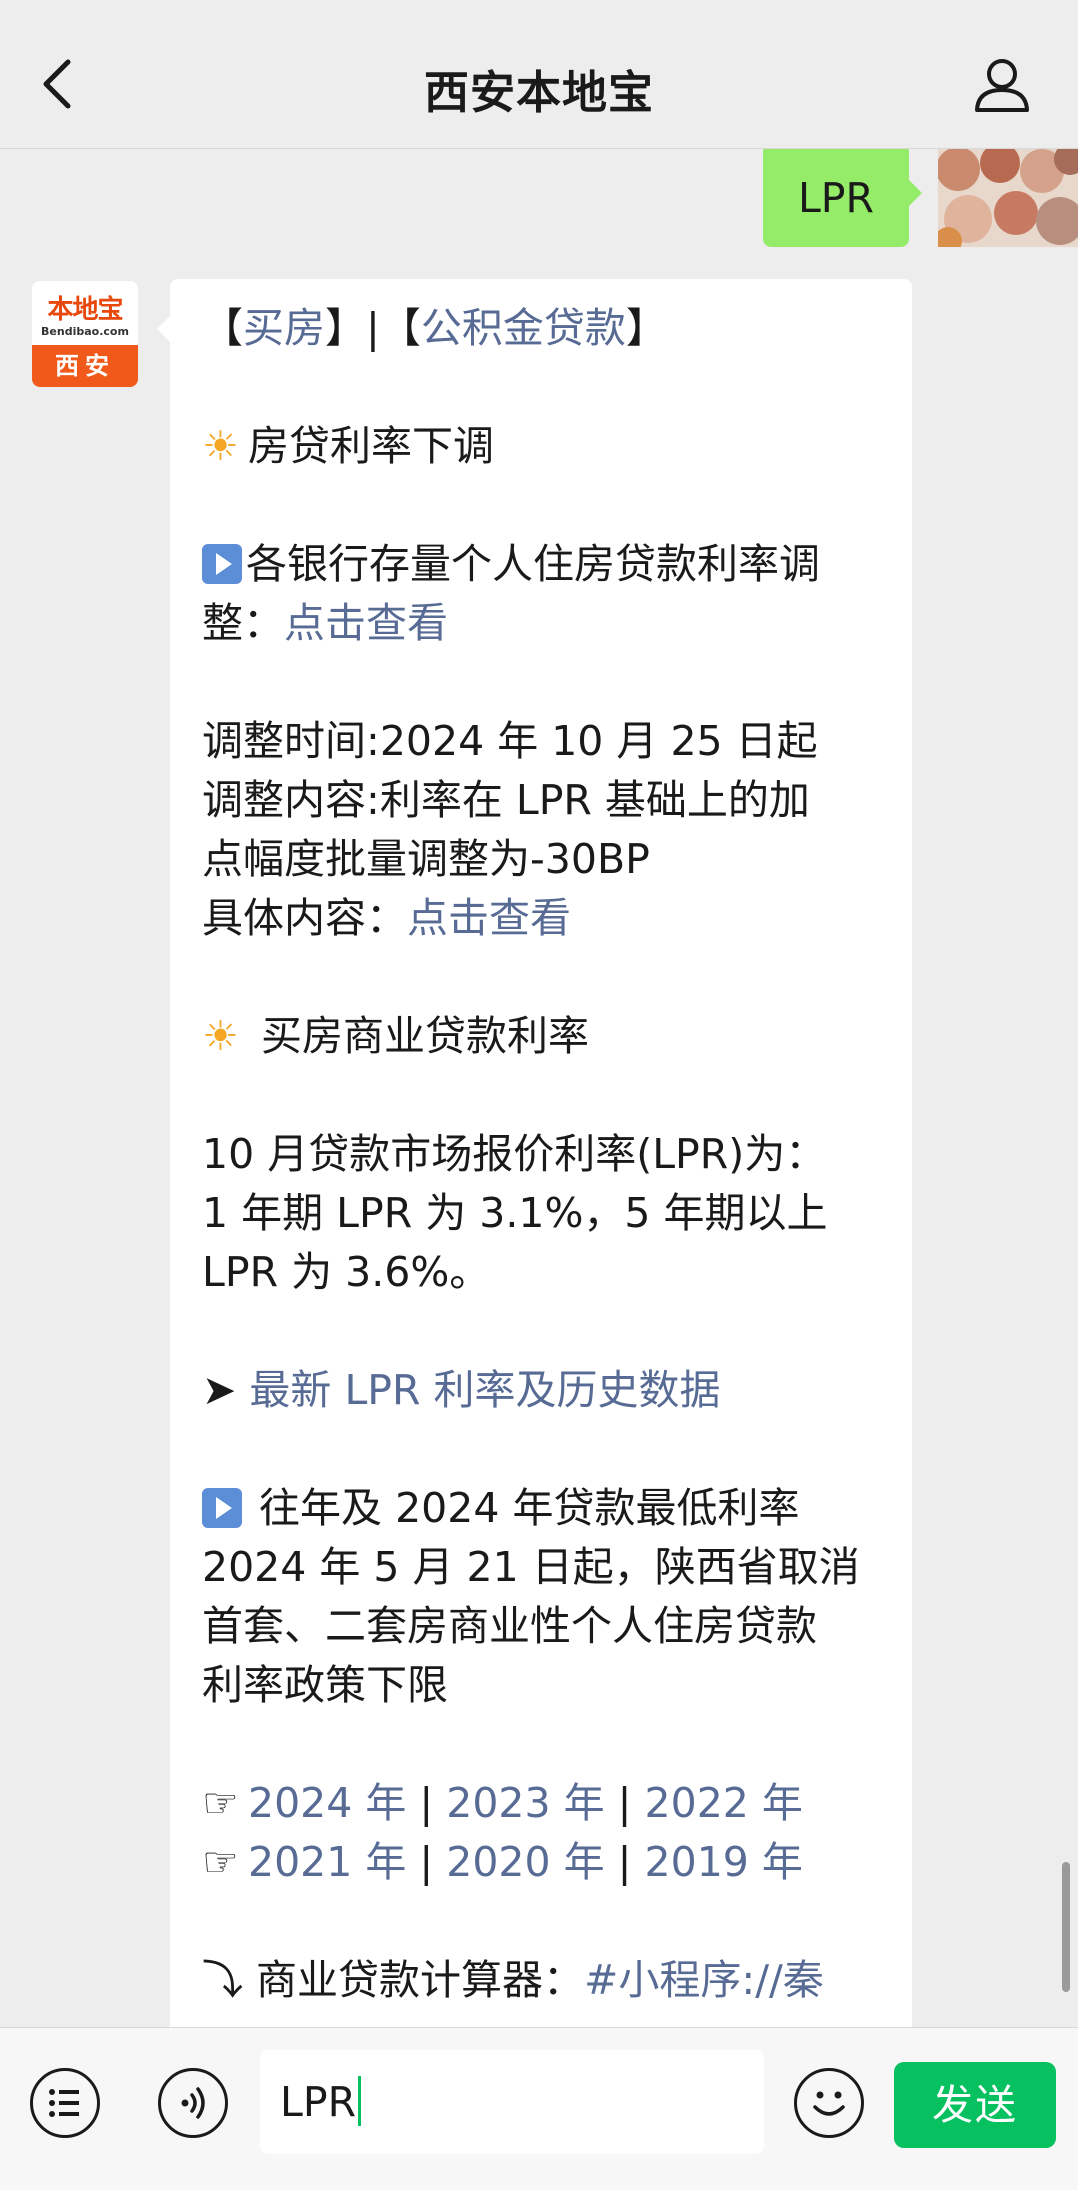 Image resolution: width=1078 pixels, height=2190 pixels. I want to click on paragraph-line: 1 年期 LPR 为 3.1%，5 年期以上, so click(515, 1213).